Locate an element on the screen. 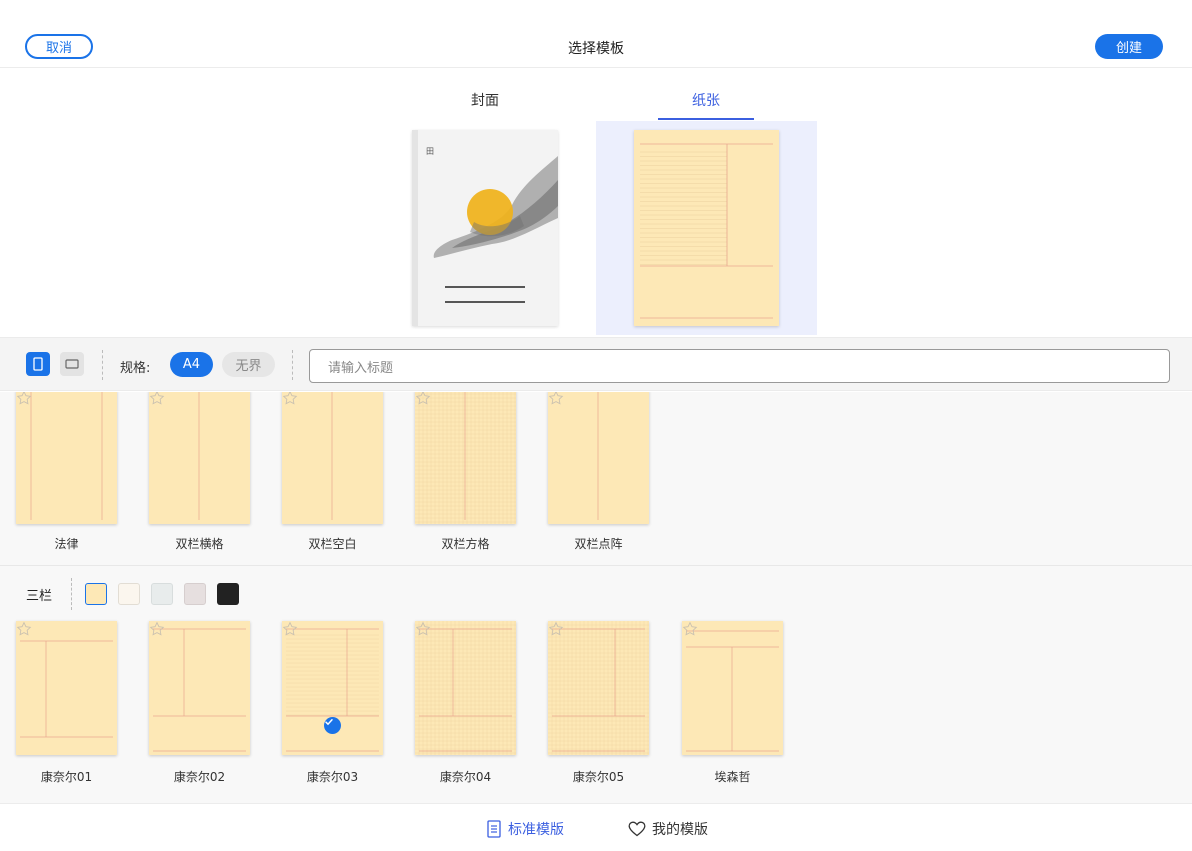 The height and width of the screenshot is (851, 1192). template-name: 康奈尔01 is located at coordinates (66, 777).